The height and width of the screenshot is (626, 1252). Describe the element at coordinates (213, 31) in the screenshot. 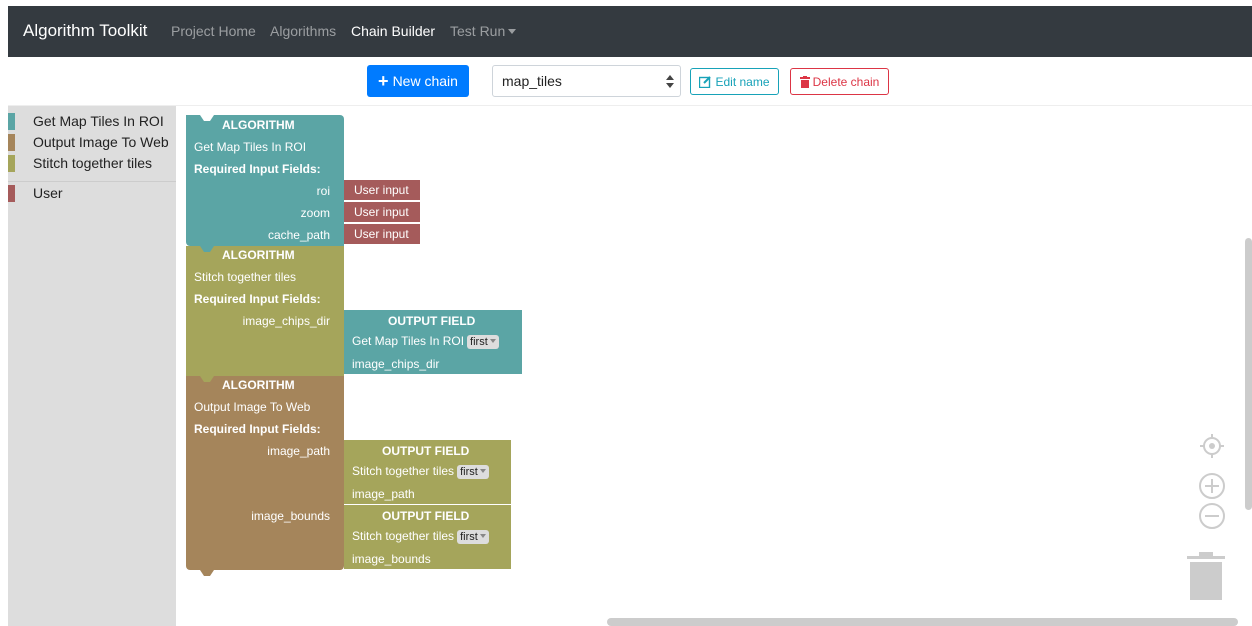

I see `nav-project-home: Project Home` at that location.